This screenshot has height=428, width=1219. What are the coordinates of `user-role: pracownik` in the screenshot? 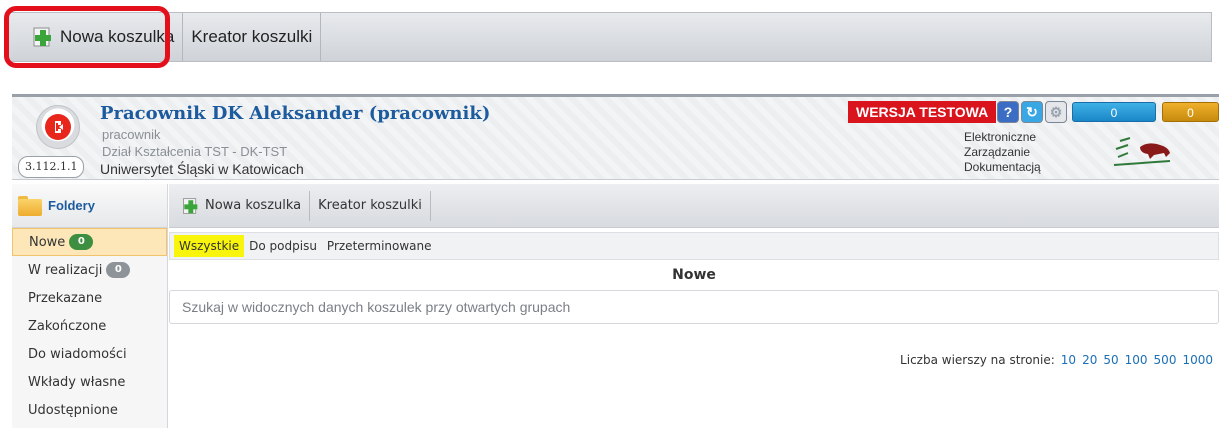 It's located at (131, 134).